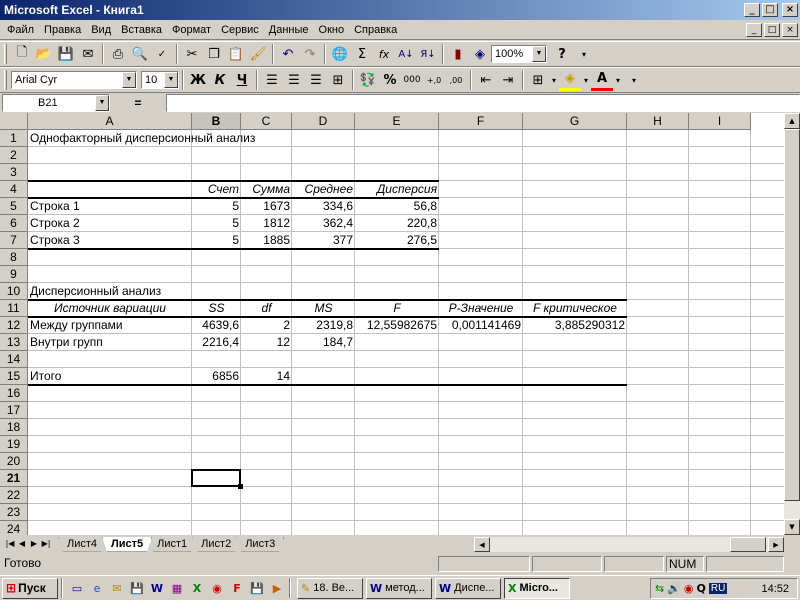 The width and height of the screenshot is (800, 600). I want to click on sort-descending-icon: Я↓, so click(428, 54).